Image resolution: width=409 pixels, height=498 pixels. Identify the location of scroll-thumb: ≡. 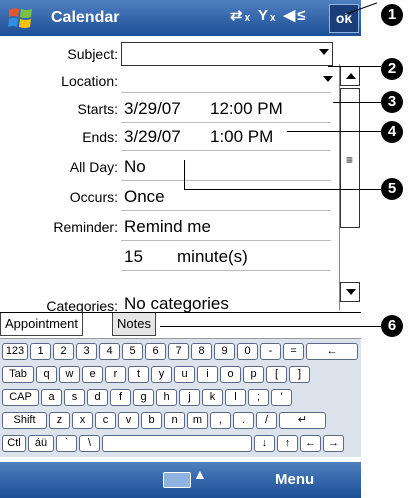
(350, 158).